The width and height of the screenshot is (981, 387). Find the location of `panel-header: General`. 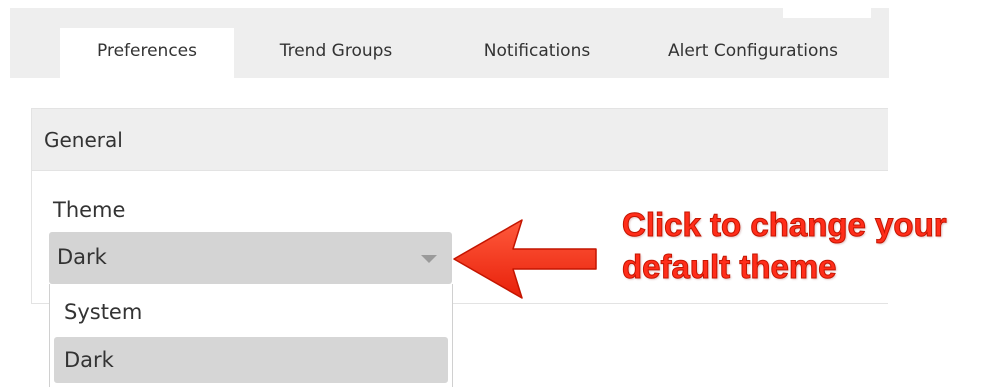

panel-header: General is located at coordinates (460, 140).